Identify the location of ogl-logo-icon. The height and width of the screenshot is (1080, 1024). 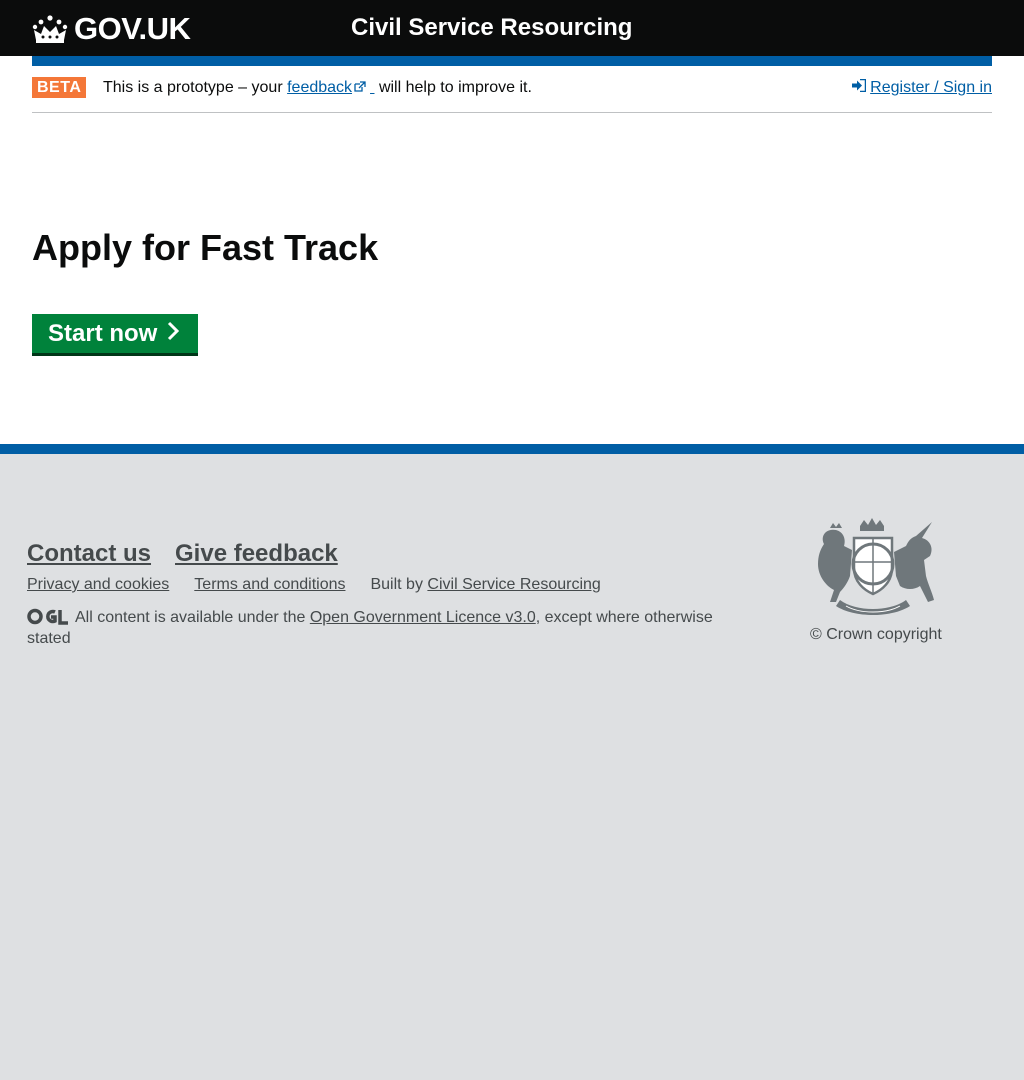
(48, 619).